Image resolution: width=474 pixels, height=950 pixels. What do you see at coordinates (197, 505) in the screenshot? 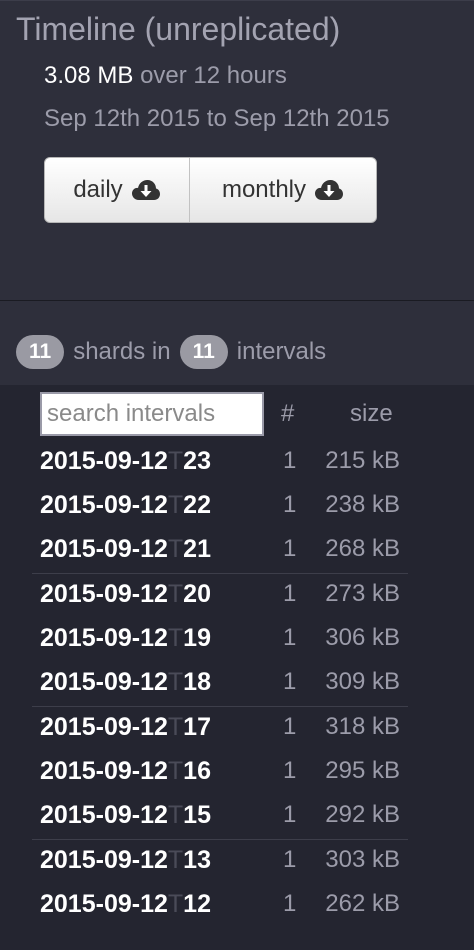
I see `interval-hour: 22` at bounding box center [197, 505].